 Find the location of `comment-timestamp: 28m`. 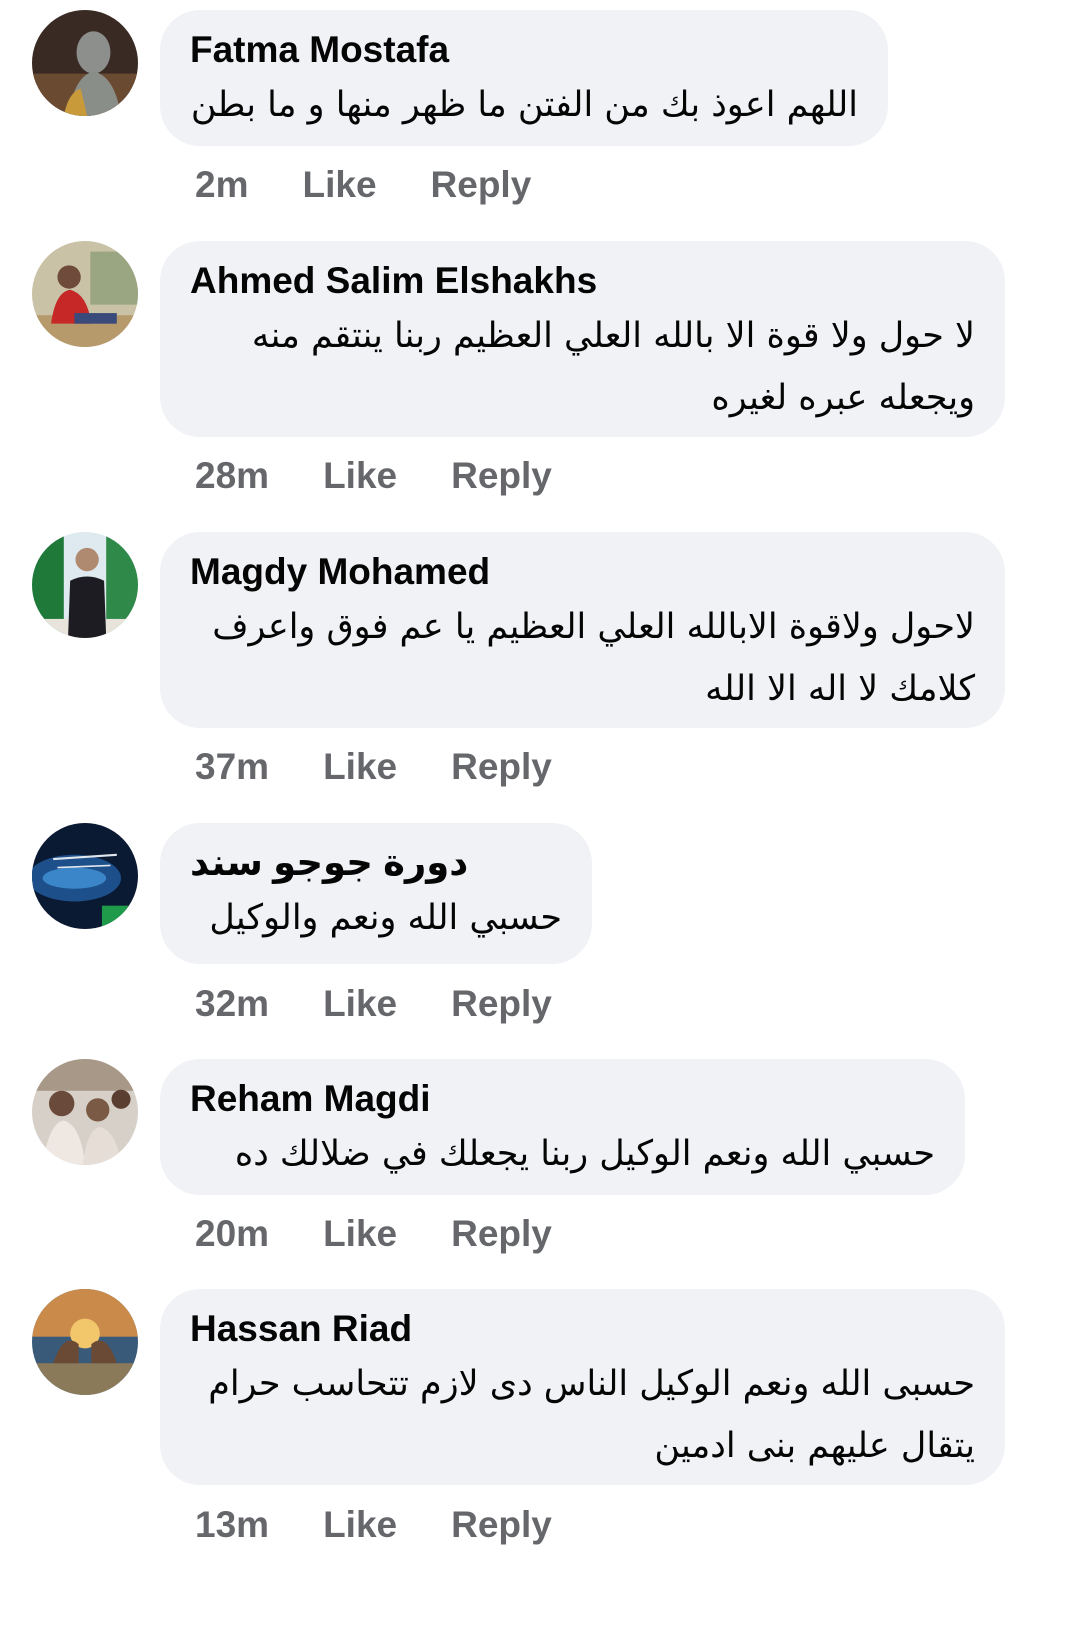

comment-timestamp: 28m is located at coordinates (232, 476).